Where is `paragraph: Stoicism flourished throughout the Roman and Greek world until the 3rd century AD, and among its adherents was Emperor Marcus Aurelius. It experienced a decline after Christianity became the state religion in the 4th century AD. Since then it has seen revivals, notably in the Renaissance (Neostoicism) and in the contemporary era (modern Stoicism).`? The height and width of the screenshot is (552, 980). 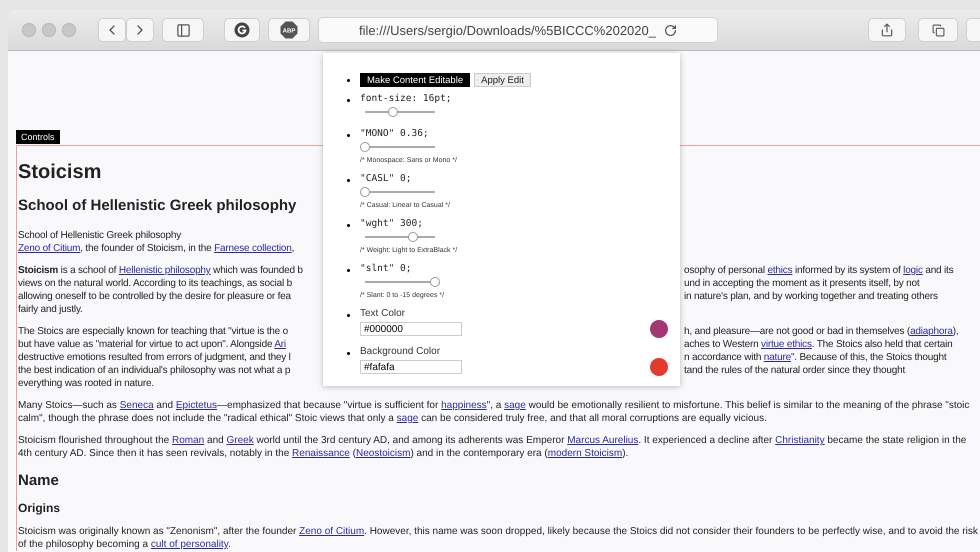
paragraph: Stoicism flourished throughout the Roman and Greek world until the 3rd century AD, and among its adherents was Emperor Marcus Aurelius. It experienced a decline after Christianity became the state religion in the 4th century AD. Since then it has seen revivals, notably in the Renaissance (Neostoicism) and in the contemporary era (modern Stoicism). is located at coordinates (493, 447).